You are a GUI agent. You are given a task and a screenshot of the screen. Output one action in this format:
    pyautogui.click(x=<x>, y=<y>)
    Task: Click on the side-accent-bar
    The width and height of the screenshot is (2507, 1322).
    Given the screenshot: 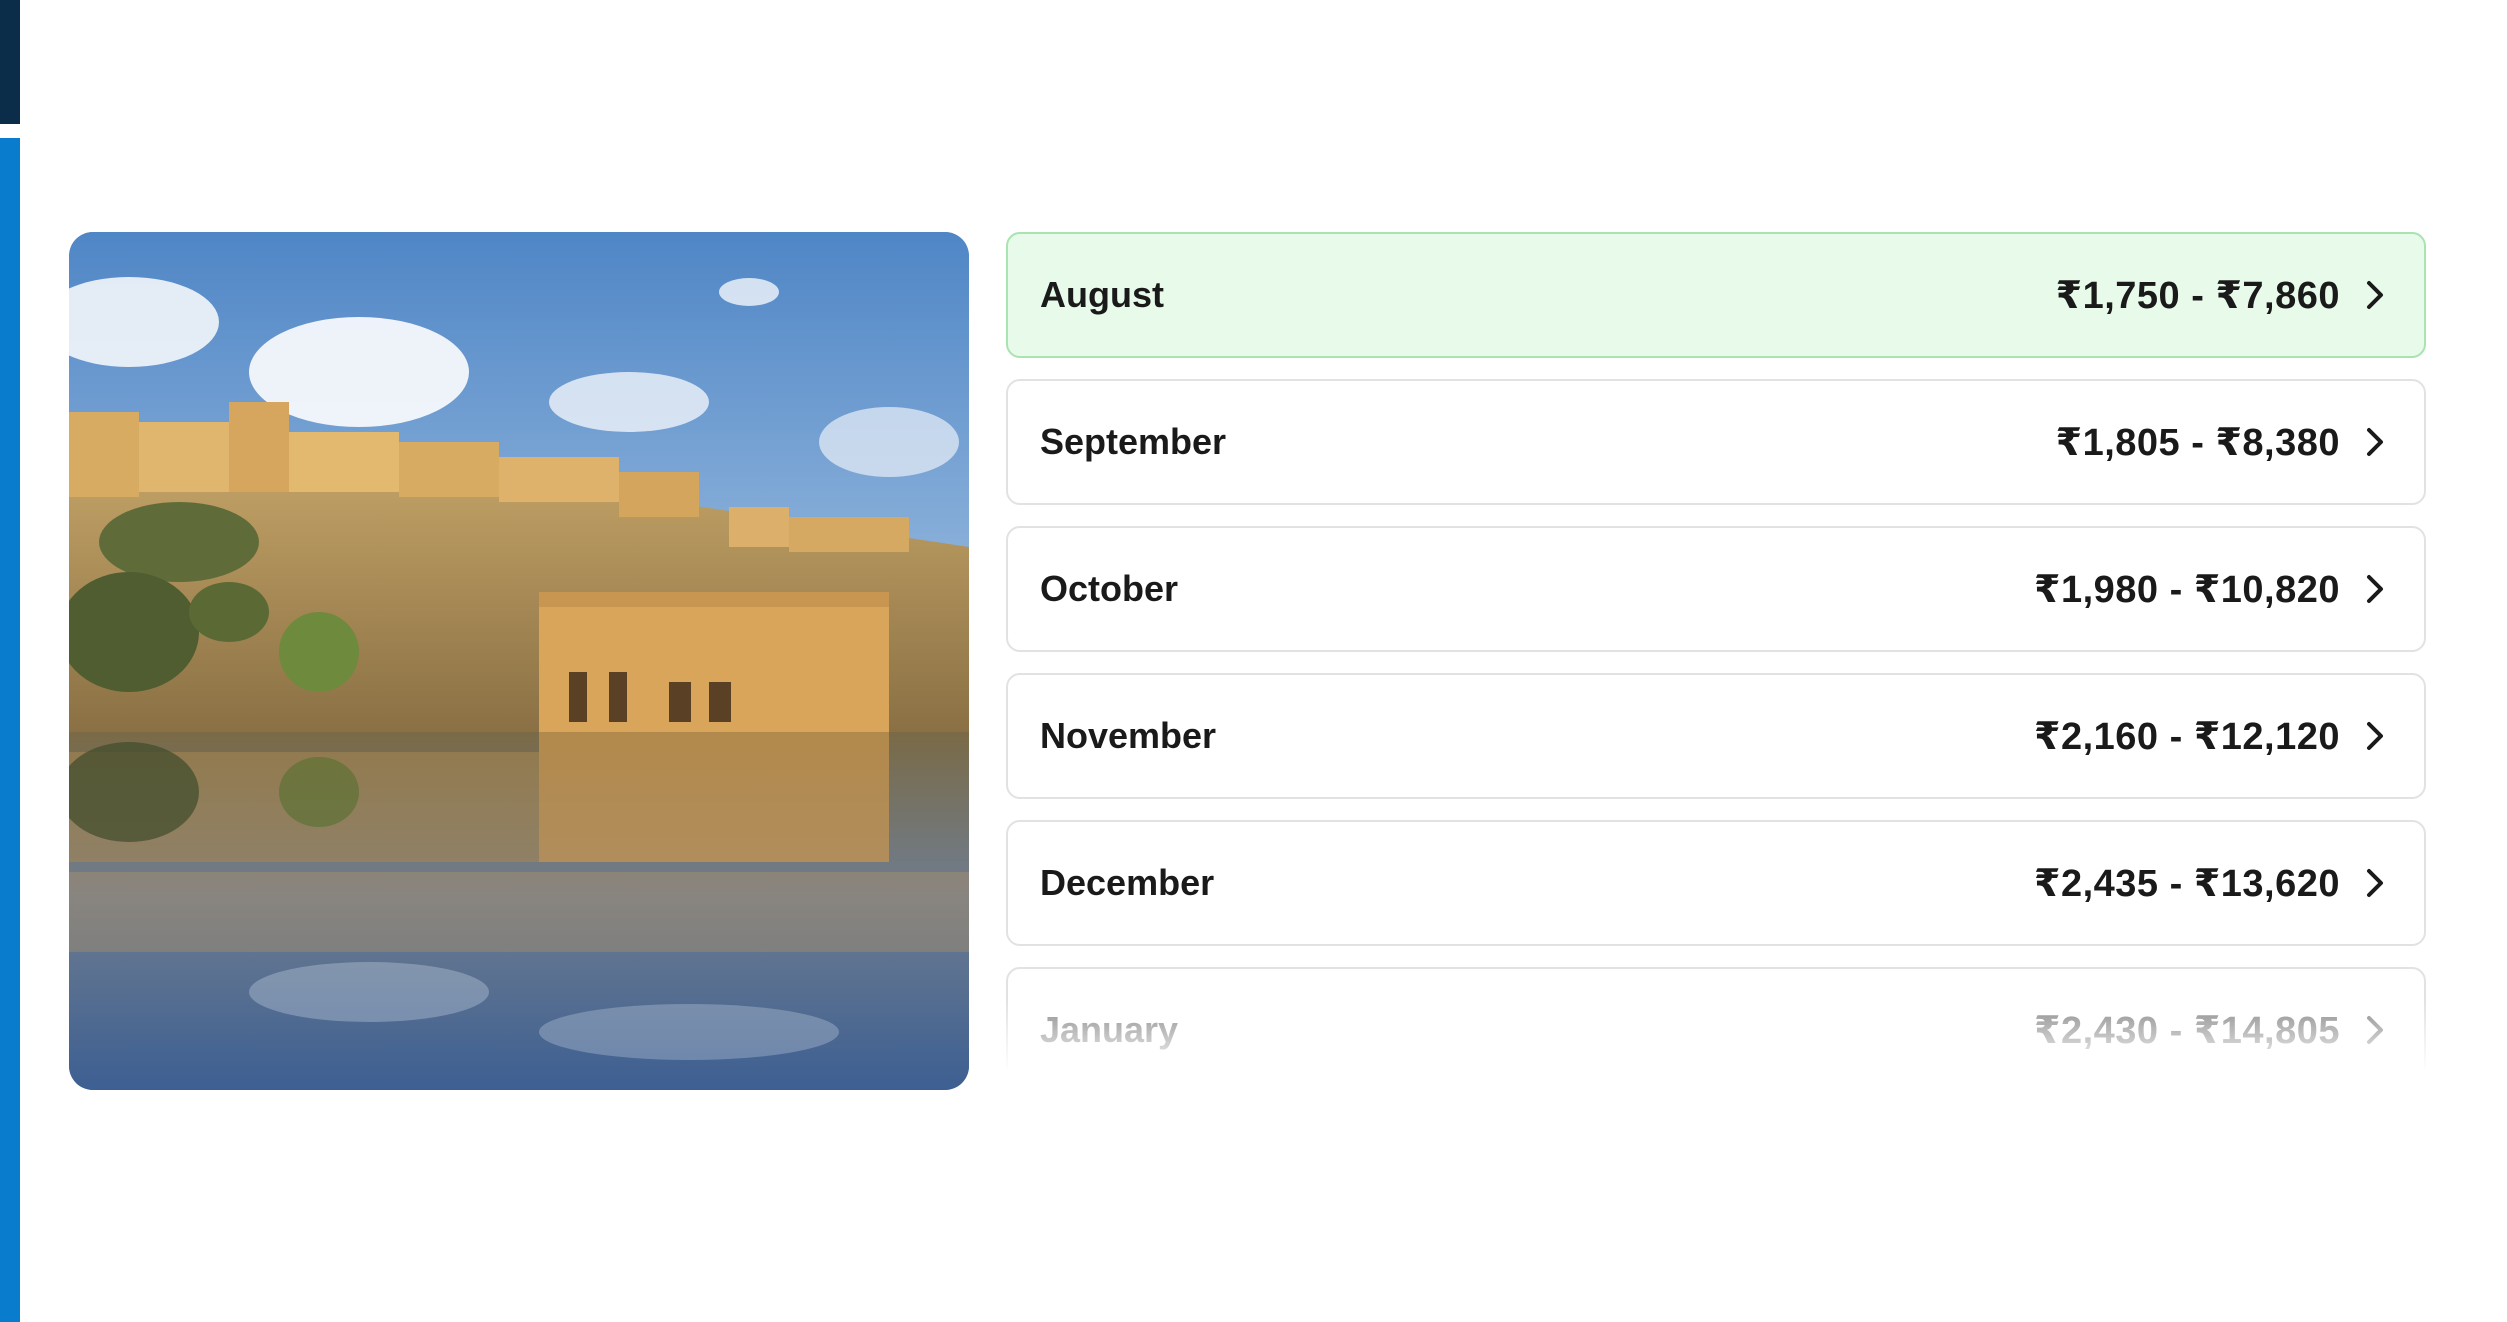 What is the action you would take?
    pyautogui.click(x=10, y=730)
    